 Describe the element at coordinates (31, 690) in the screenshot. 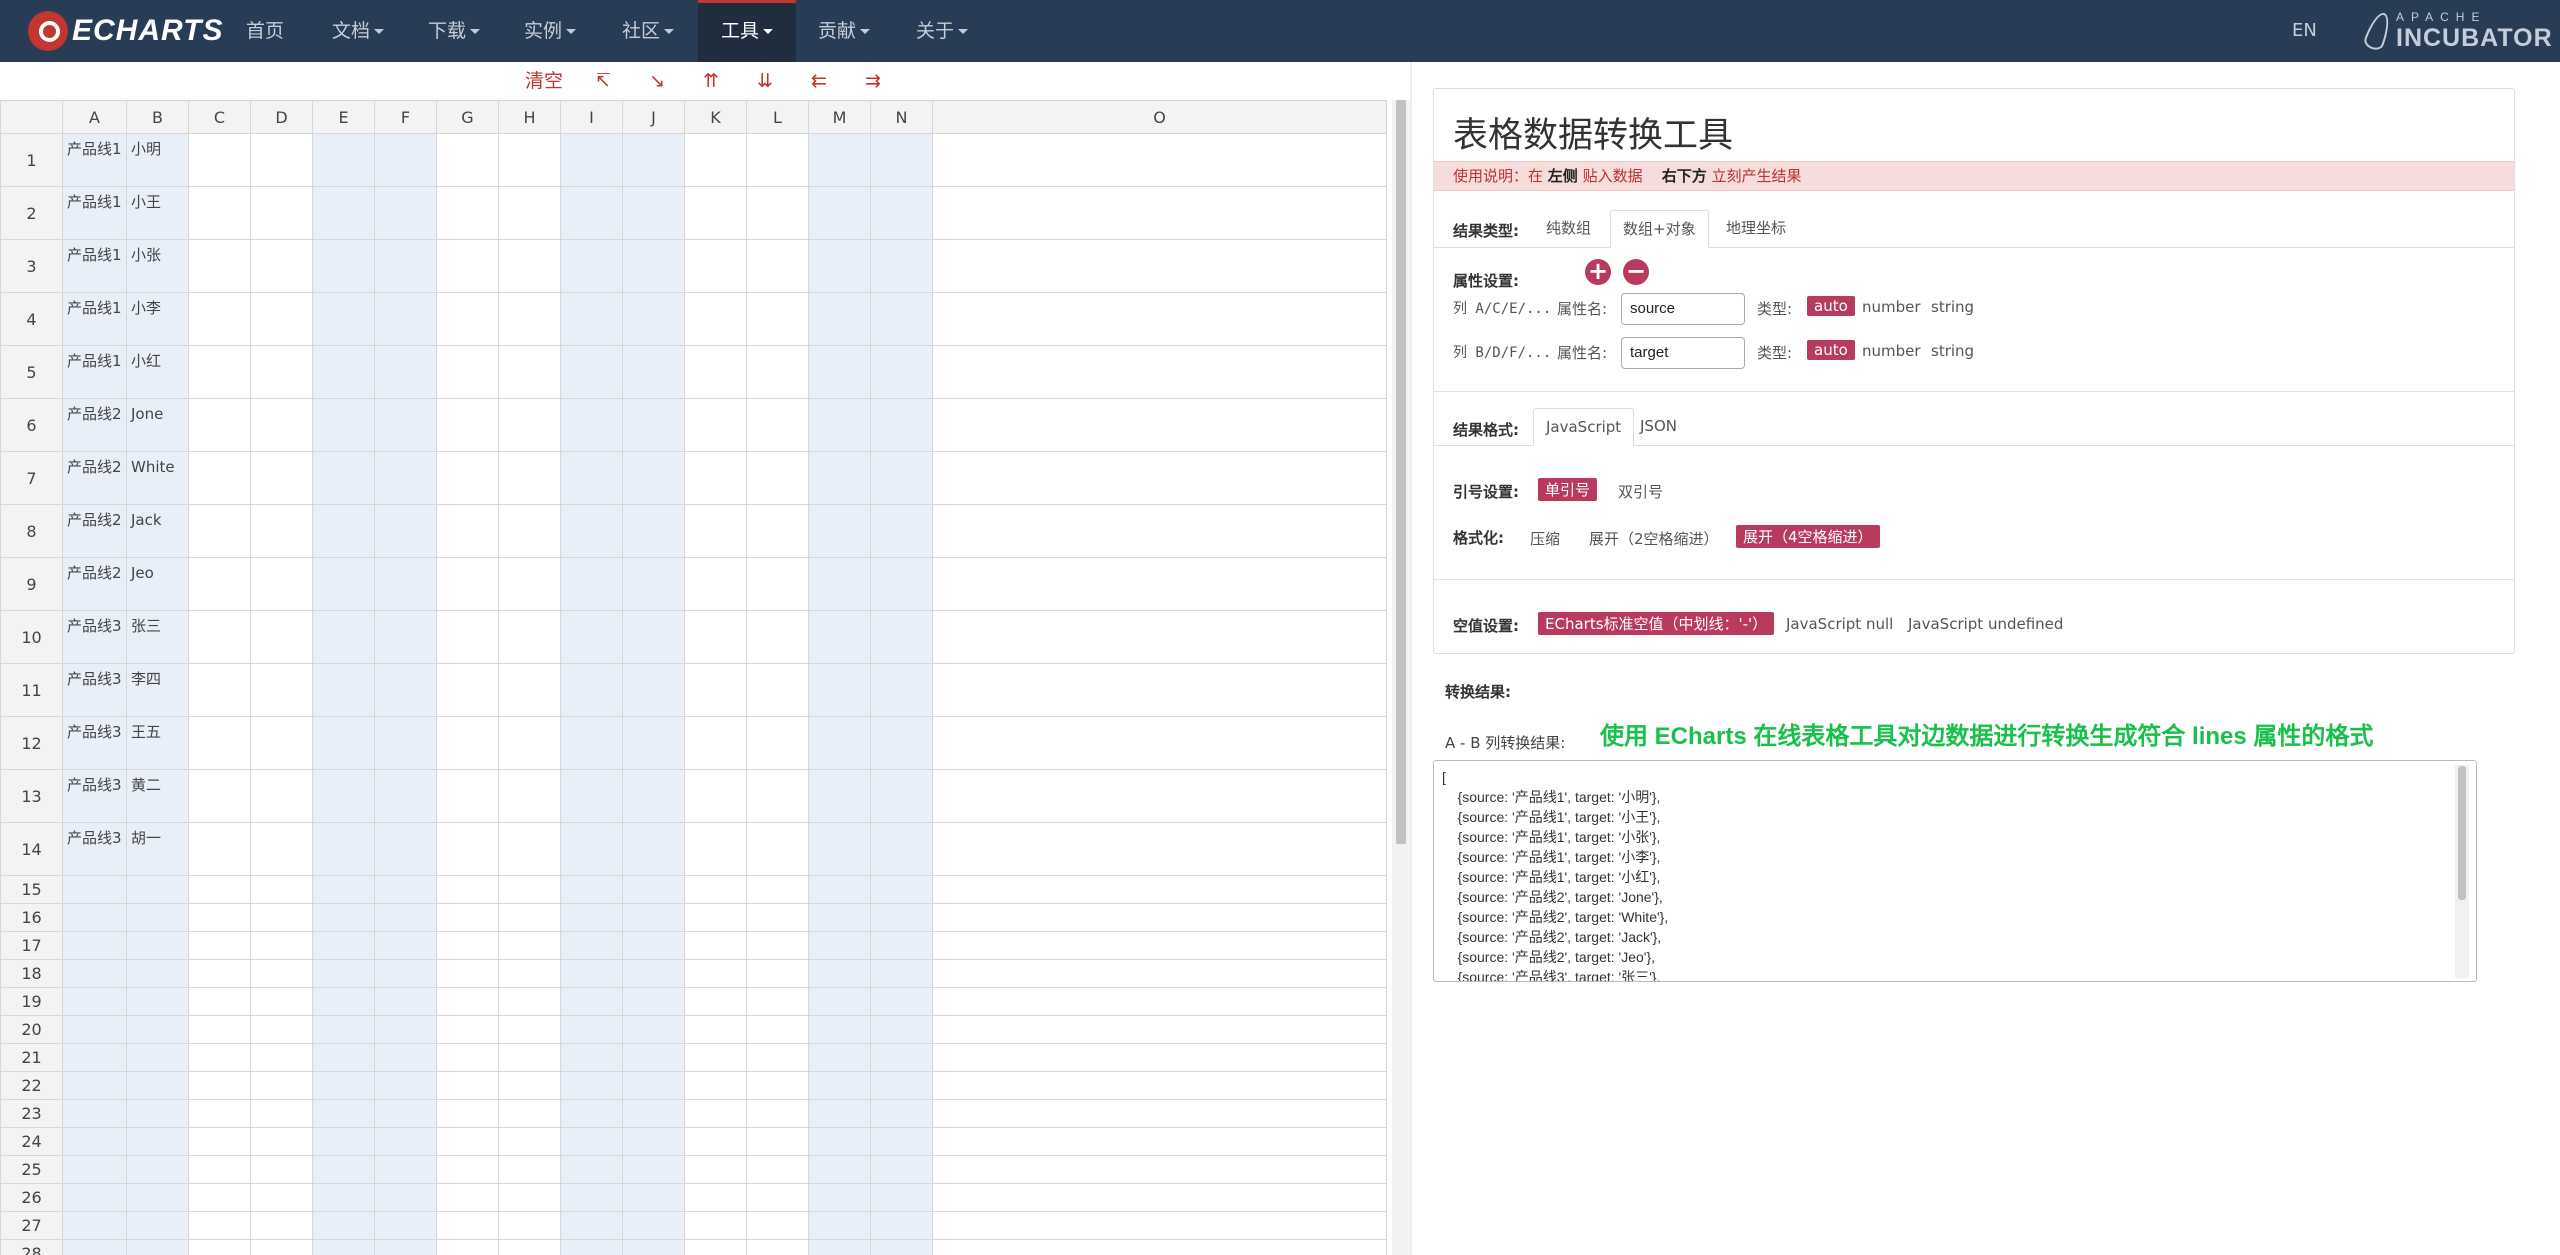

I see `row-header: 11` at that location.